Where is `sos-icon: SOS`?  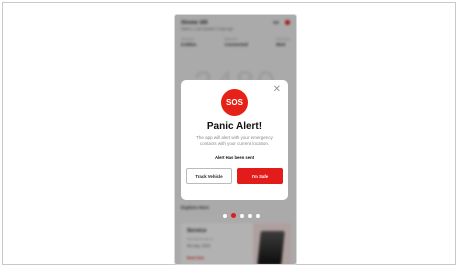
sos-icon: SOS is located at coordinates (234, 102).